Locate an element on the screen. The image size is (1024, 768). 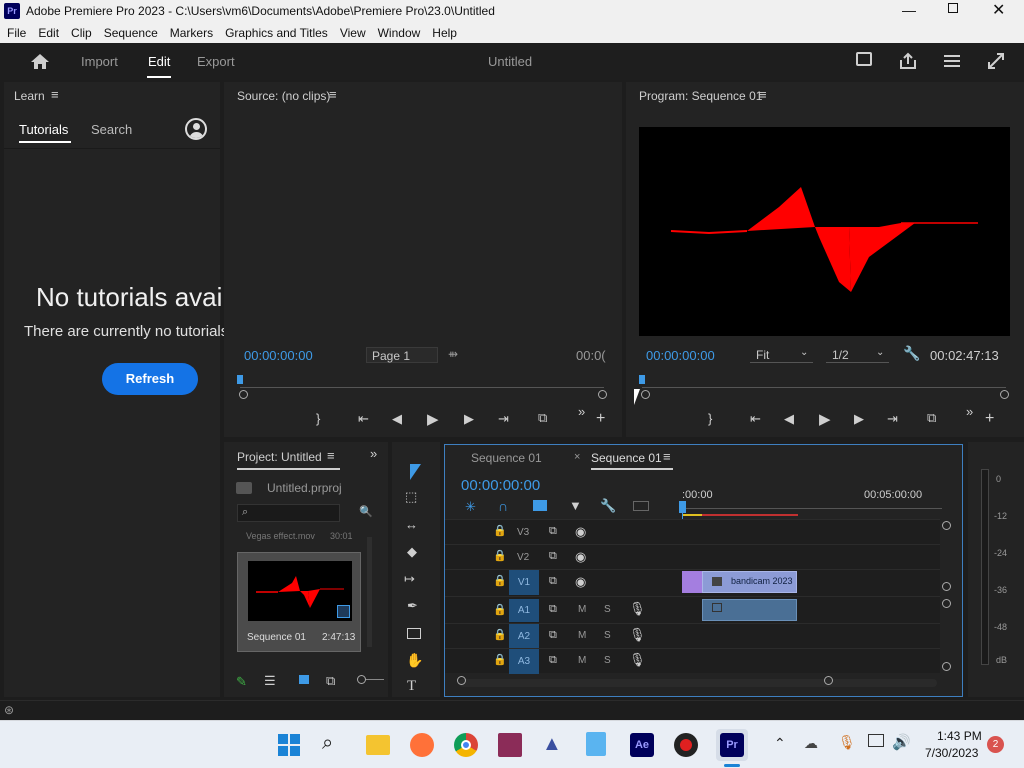
start-icon is located at coordinates (289, 745).